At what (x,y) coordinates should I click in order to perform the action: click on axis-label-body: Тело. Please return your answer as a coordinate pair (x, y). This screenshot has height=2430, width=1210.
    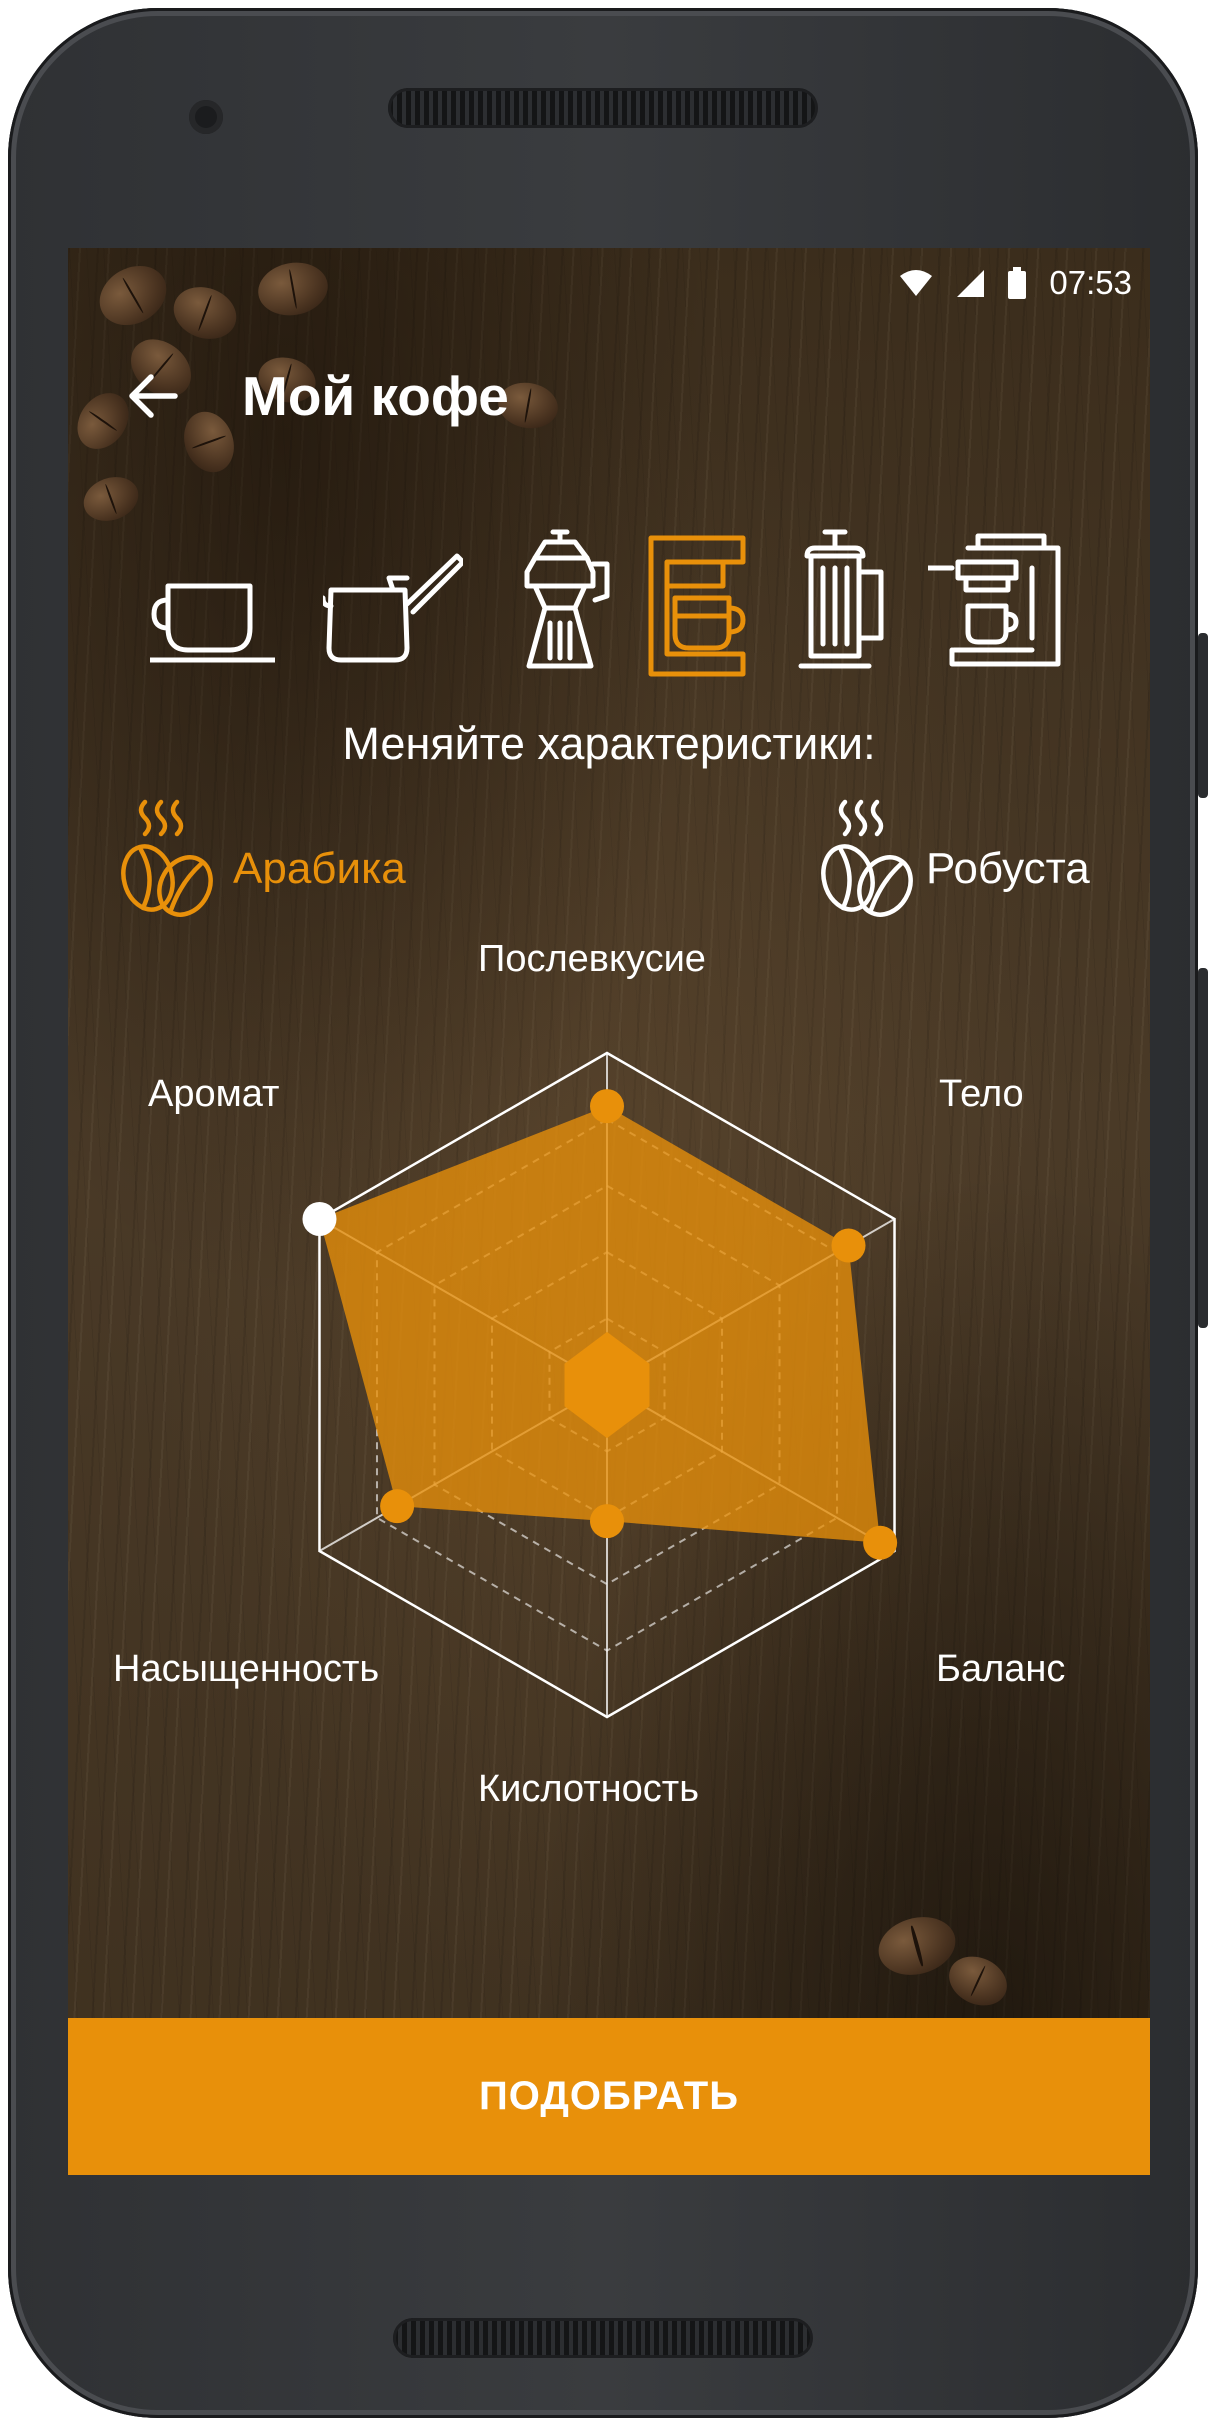
    Looking at the image, I should click on (981, 1094).